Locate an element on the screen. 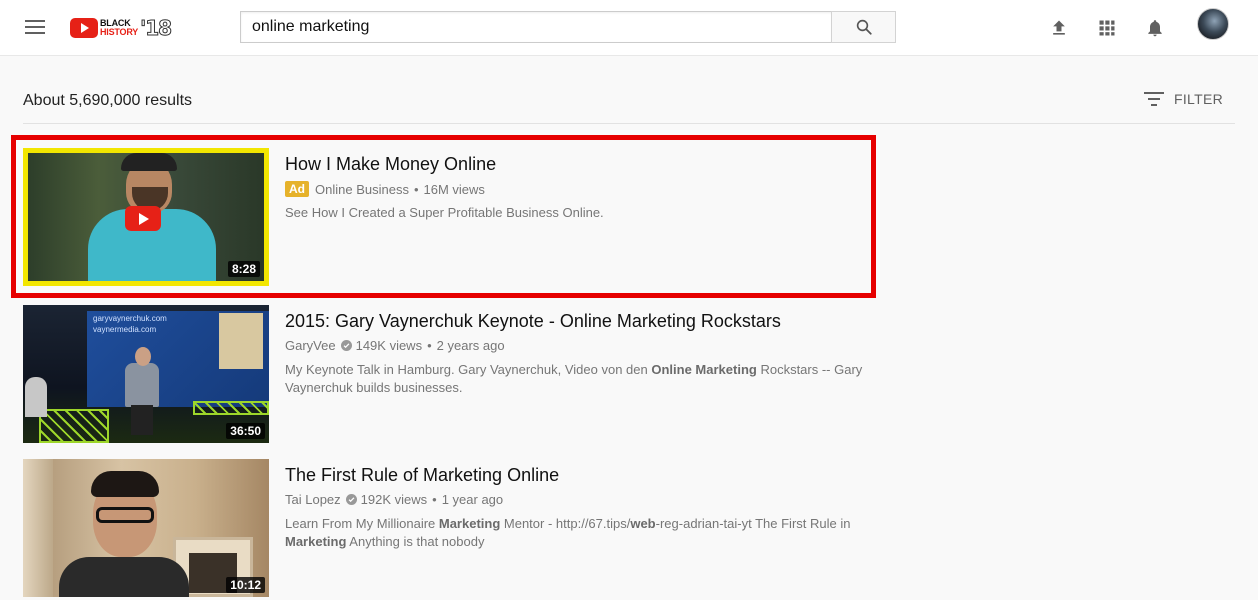 The width and height of the screenshot is (1258, 600). apps-grid-icon is located at coordinates (1107, 28).